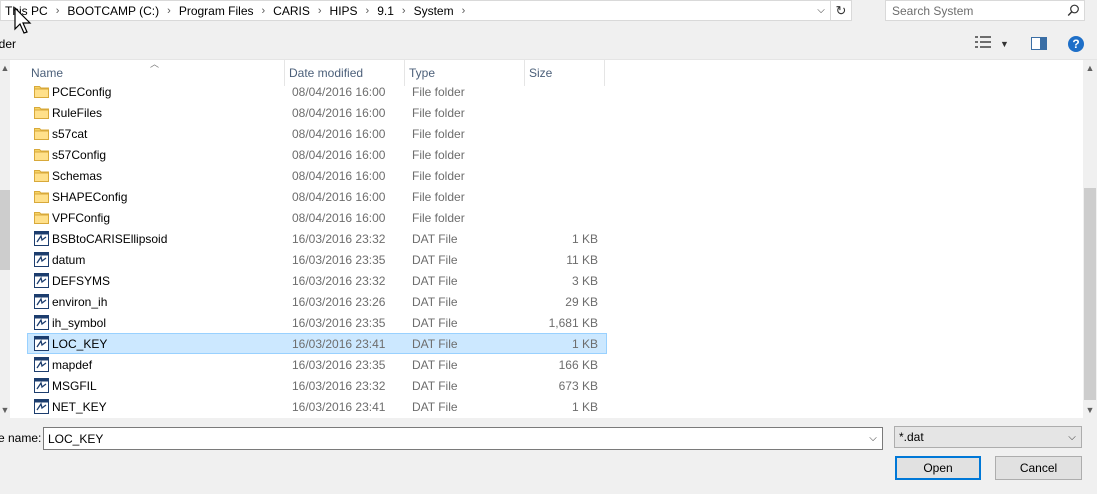  What do you see at coordinates (339, 385) in the screenshot?
I see `file-date: 16/03/2016 23:32` at bounding box center [339, 385].